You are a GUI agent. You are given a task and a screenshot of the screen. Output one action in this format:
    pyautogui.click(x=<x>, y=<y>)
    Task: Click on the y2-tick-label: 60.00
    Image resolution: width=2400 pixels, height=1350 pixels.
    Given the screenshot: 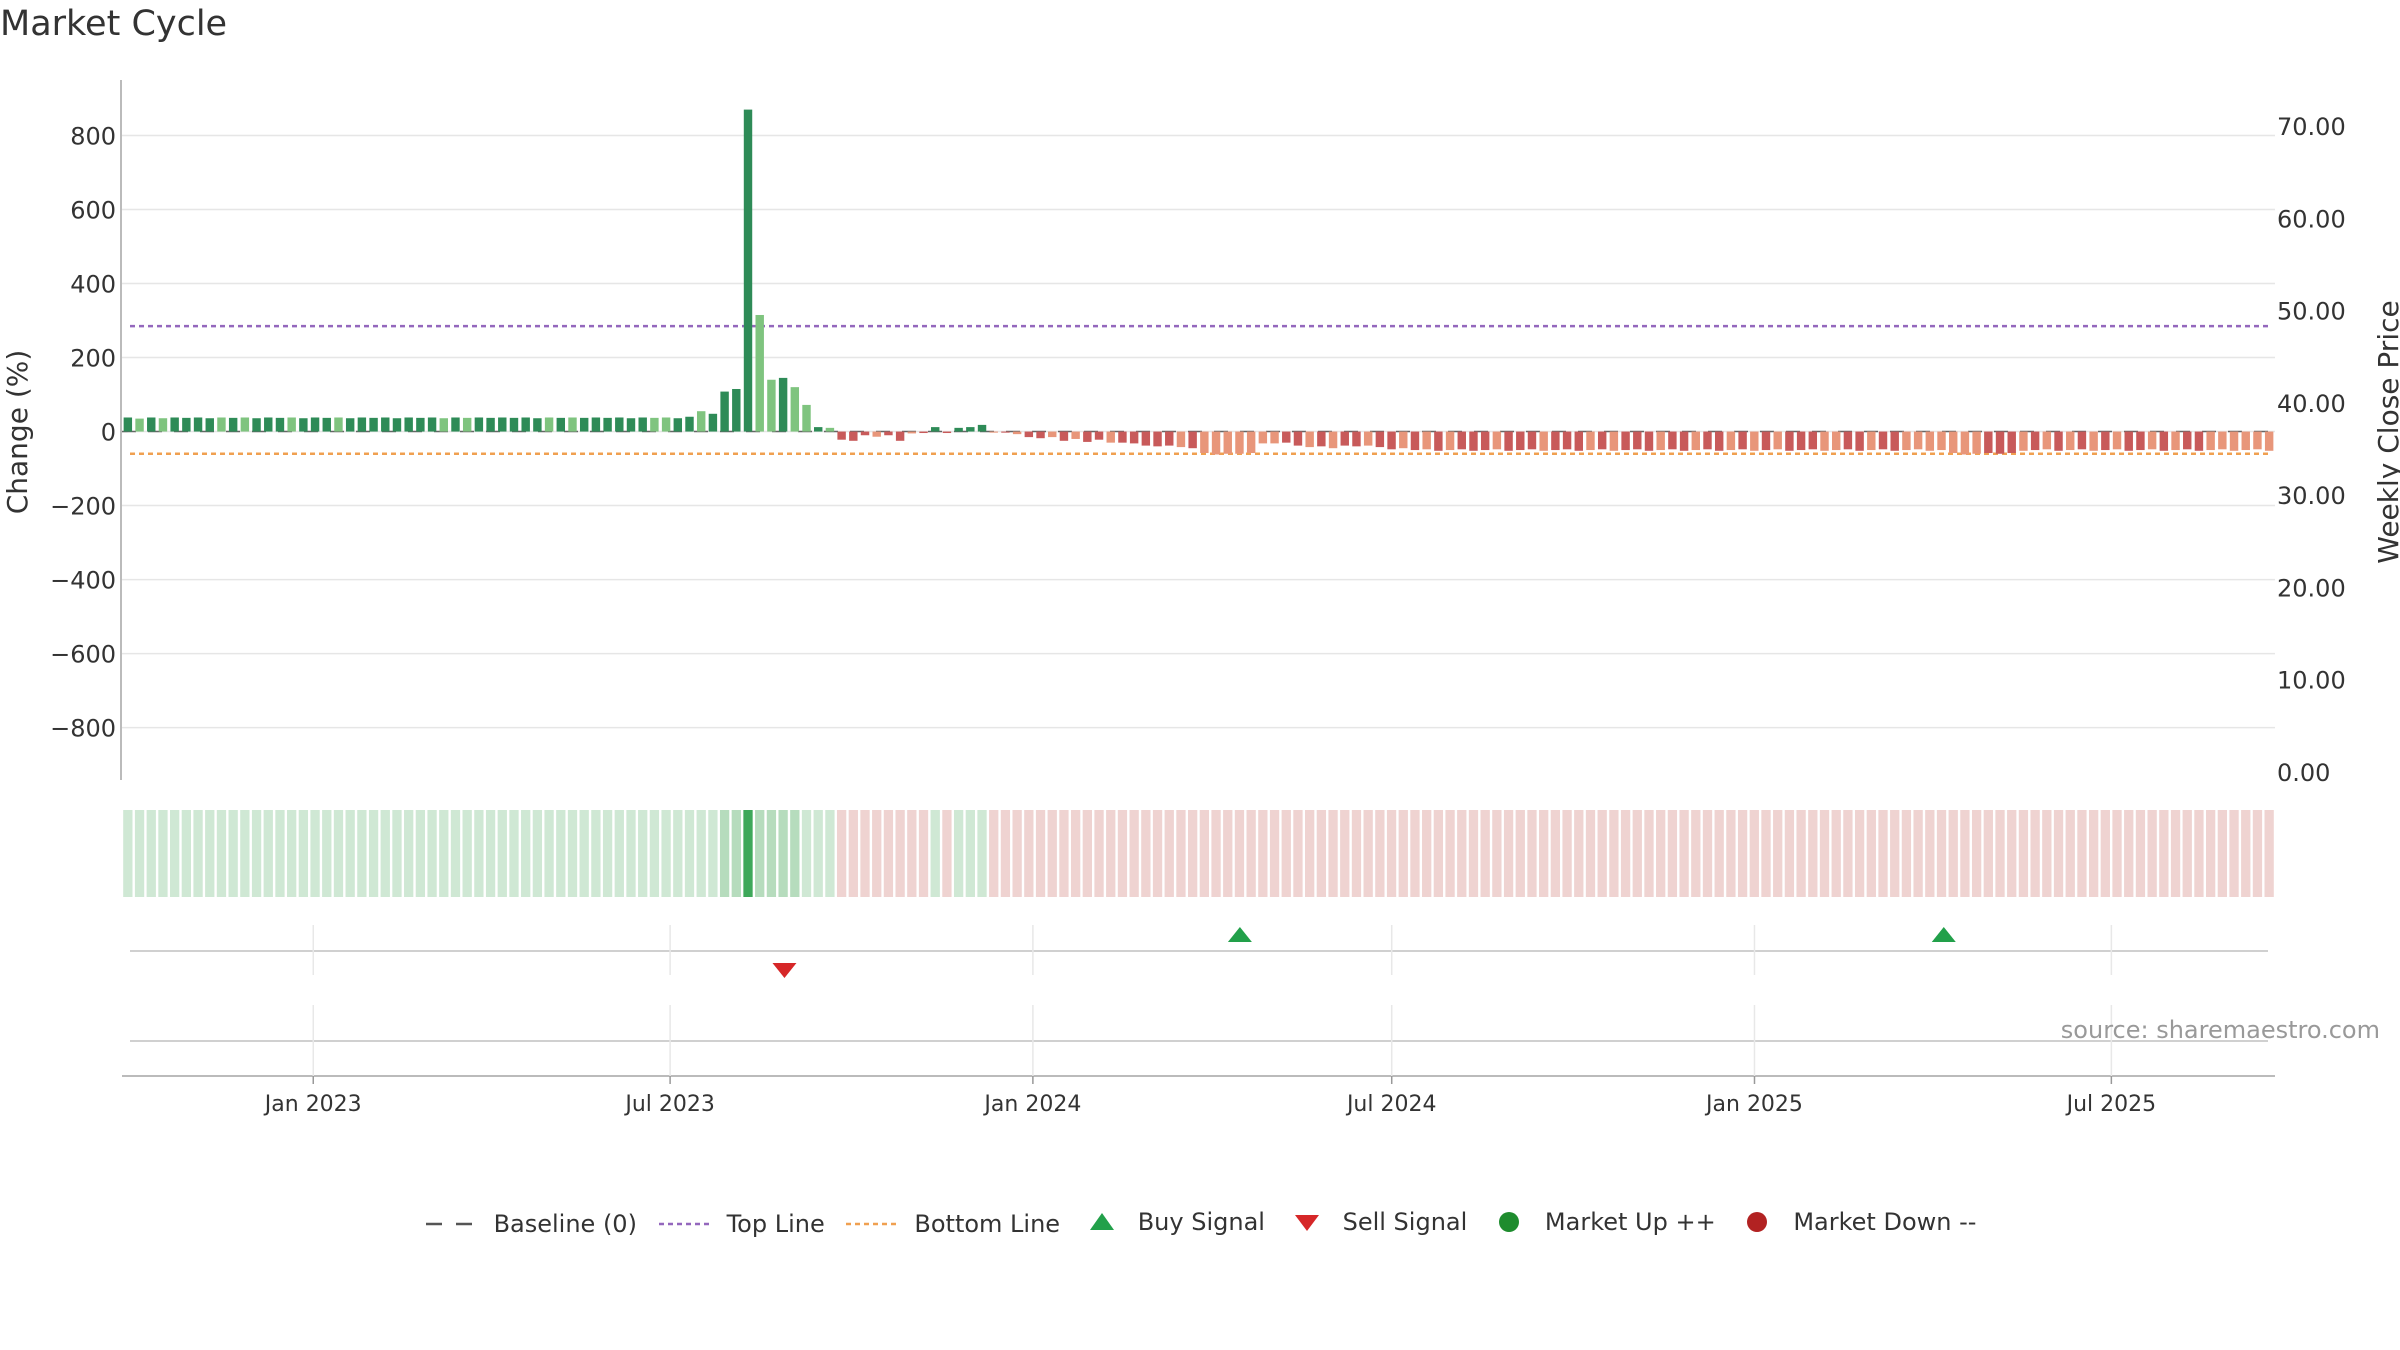 What is the action you would take?
    pyautogui.click(x=2311, y=219)
    